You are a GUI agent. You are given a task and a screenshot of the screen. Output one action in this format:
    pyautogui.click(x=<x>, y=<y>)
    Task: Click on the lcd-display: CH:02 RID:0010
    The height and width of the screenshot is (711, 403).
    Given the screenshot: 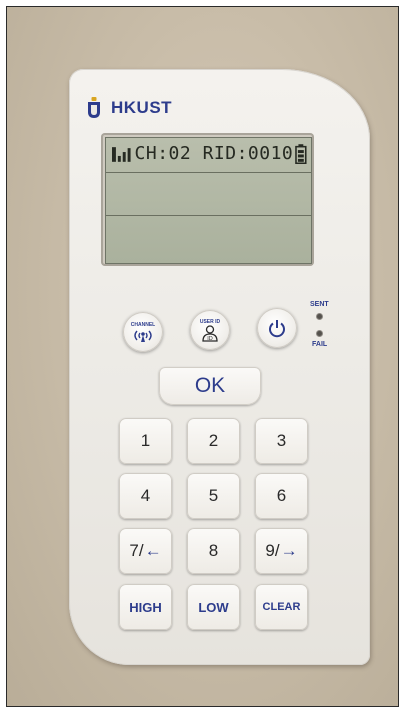 What is the action you would take?
    pyautogui.click(x=208, y=200)
    